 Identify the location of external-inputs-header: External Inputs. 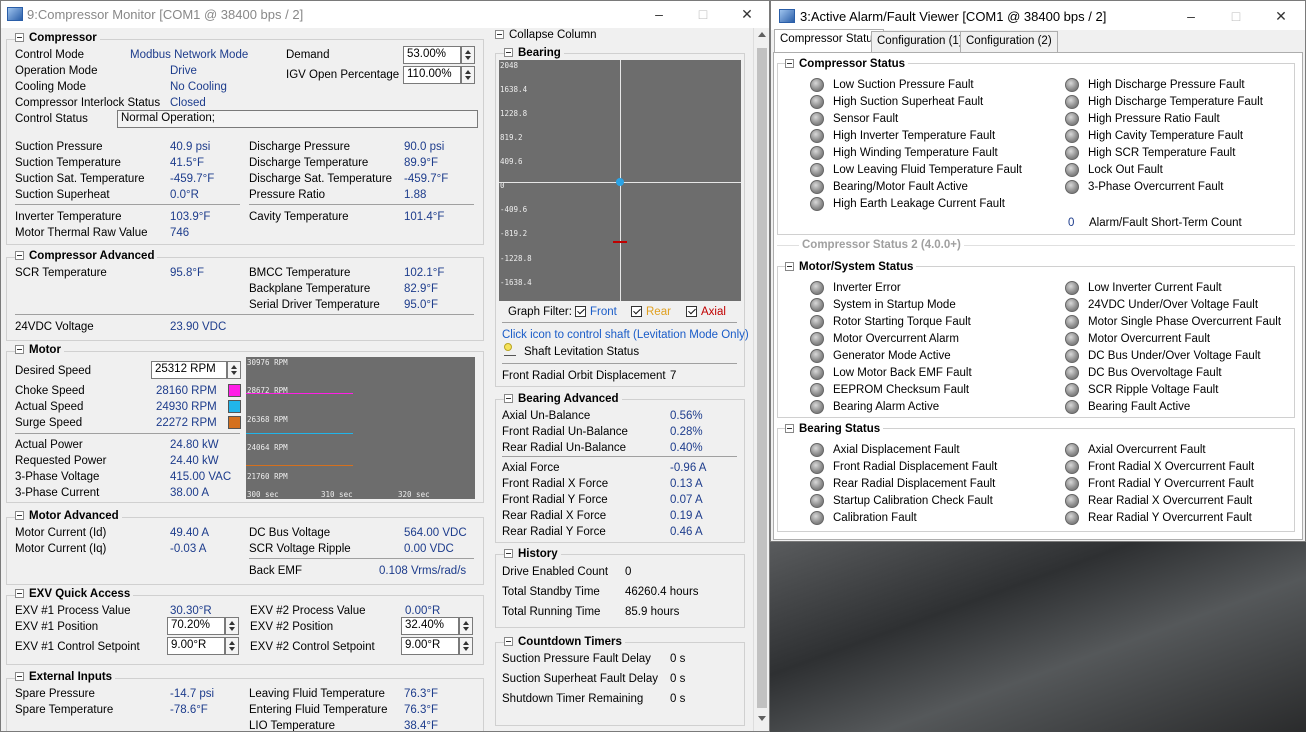
(65, 677).